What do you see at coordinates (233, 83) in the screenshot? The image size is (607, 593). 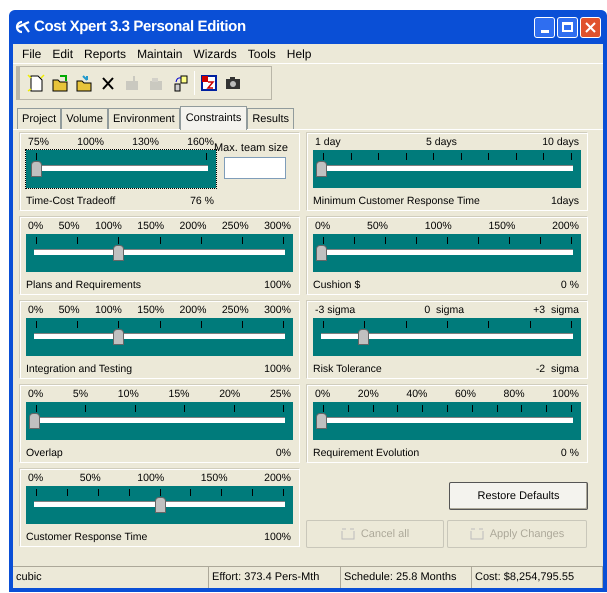 I see `camera-icon` at bounding box center [233, 83].